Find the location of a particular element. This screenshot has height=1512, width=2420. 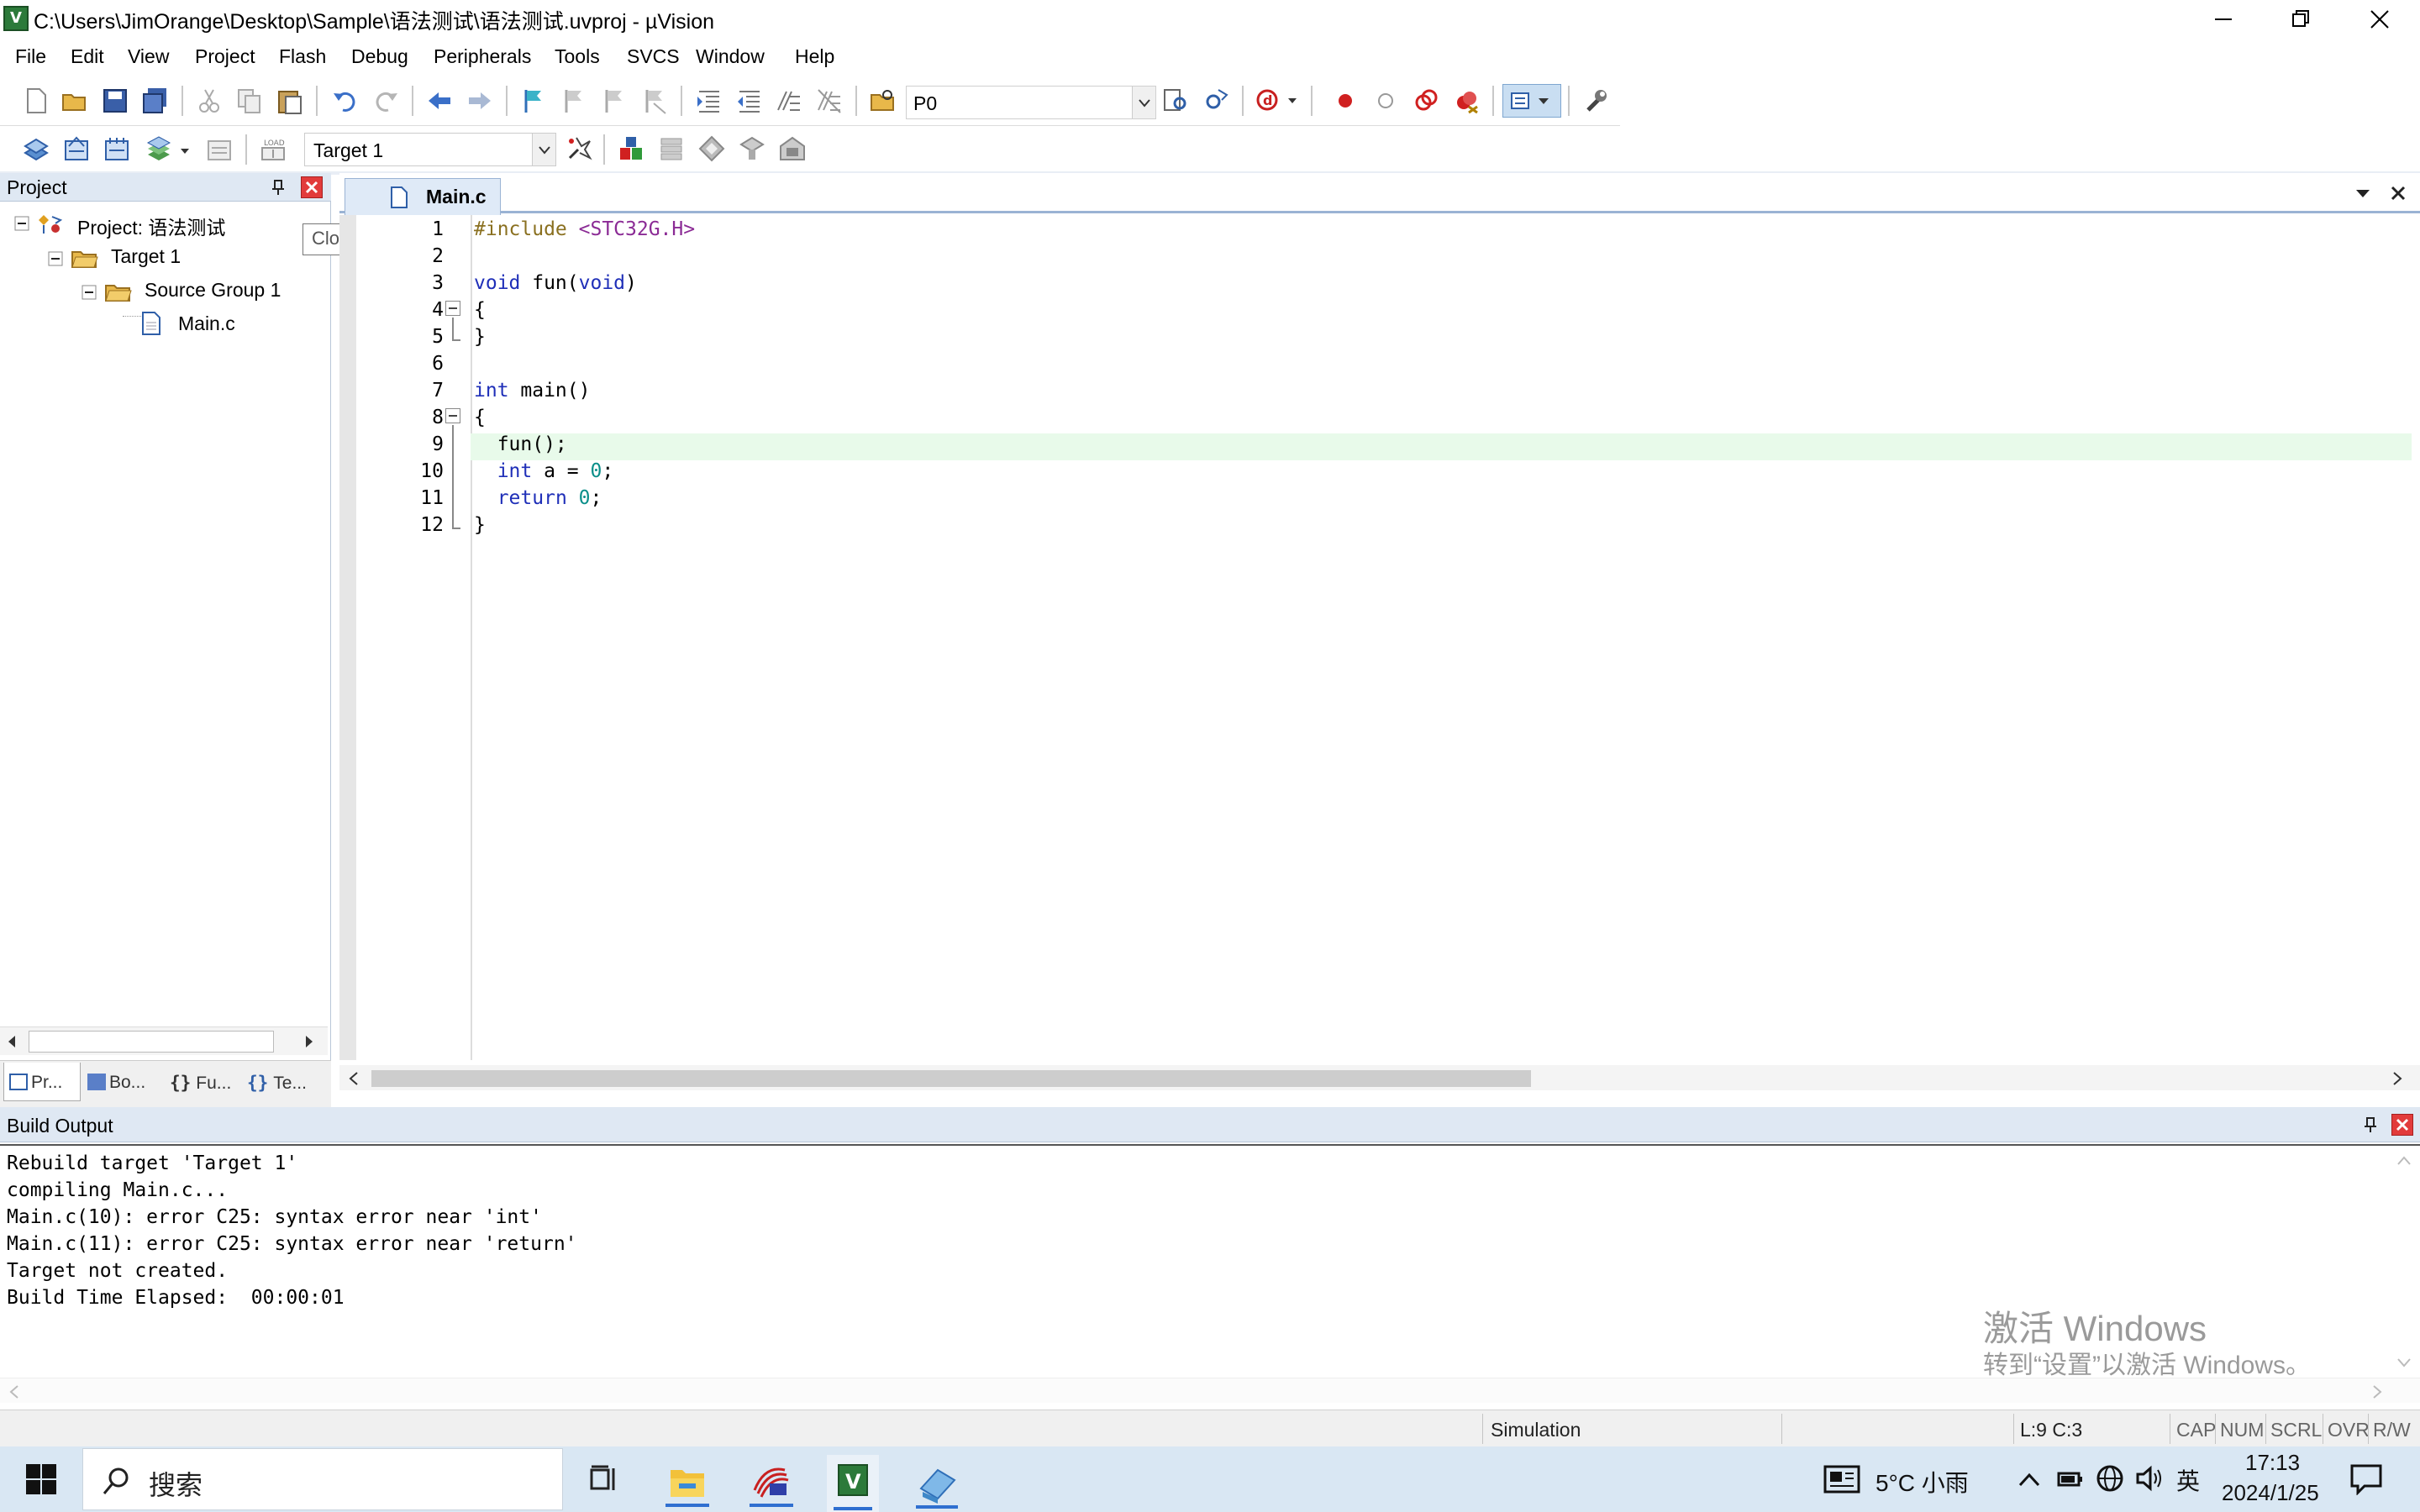

target-options-icon is located at coordinates (579, 148).